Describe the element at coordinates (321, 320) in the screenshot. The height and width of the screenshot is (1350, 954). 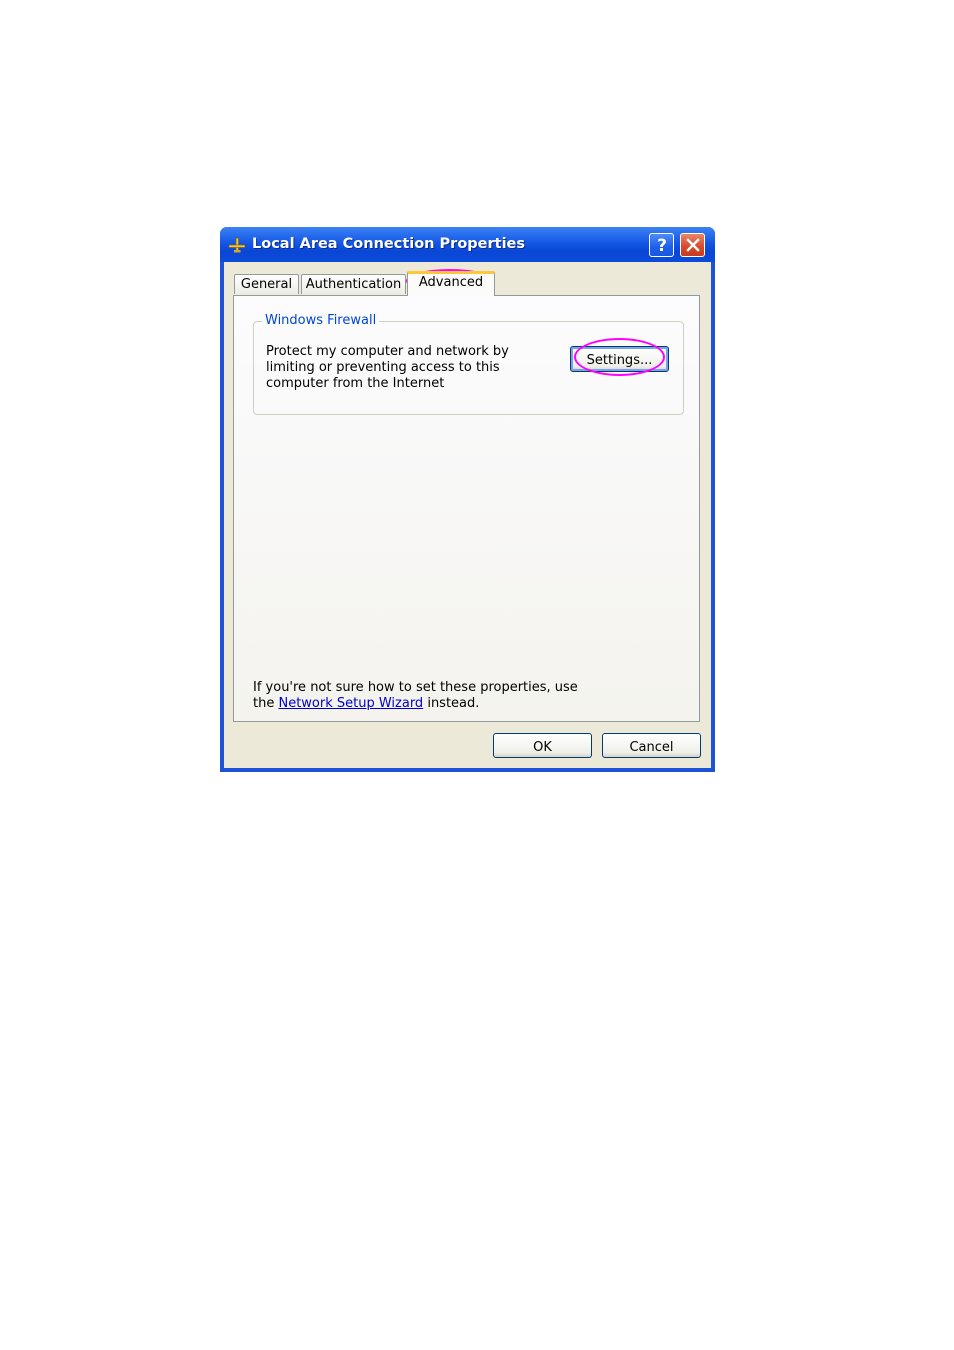
I see `group-title: Windows Firewall` at that location.